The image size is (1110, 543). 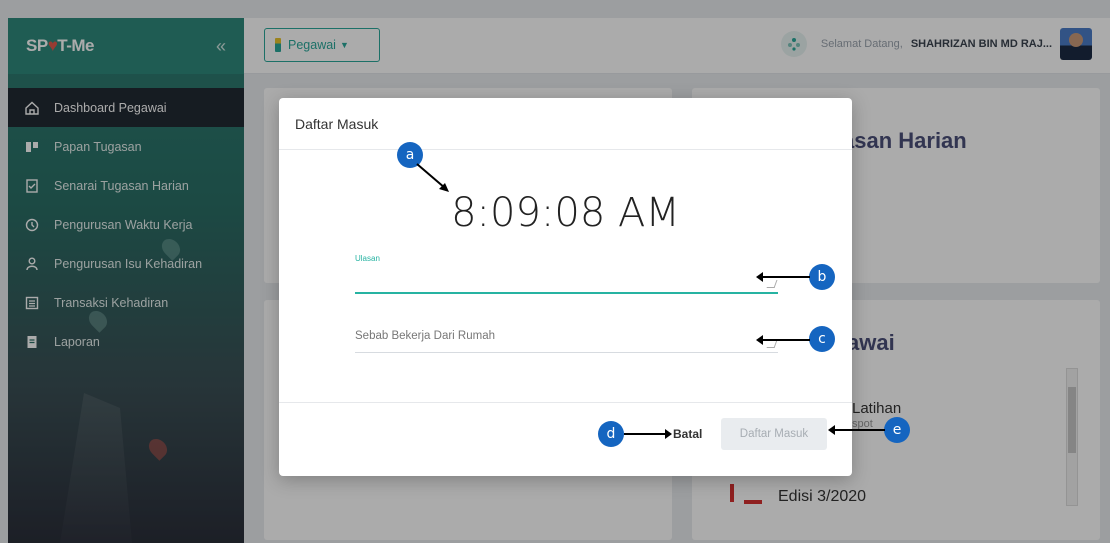 I want to click on daftar-masuk-button: Daftar Masuk, so click(x=774, y=434).